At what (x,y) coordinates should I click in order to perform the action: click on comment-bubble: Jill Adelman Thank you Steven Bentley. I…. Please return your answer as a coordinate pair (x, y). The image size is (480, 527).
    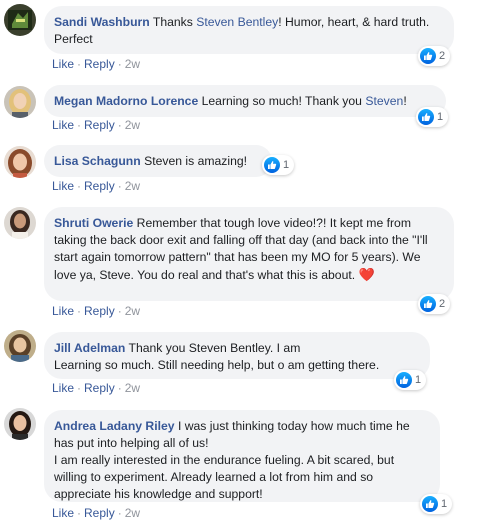
    Looking at the image, I should click on (237, 355).